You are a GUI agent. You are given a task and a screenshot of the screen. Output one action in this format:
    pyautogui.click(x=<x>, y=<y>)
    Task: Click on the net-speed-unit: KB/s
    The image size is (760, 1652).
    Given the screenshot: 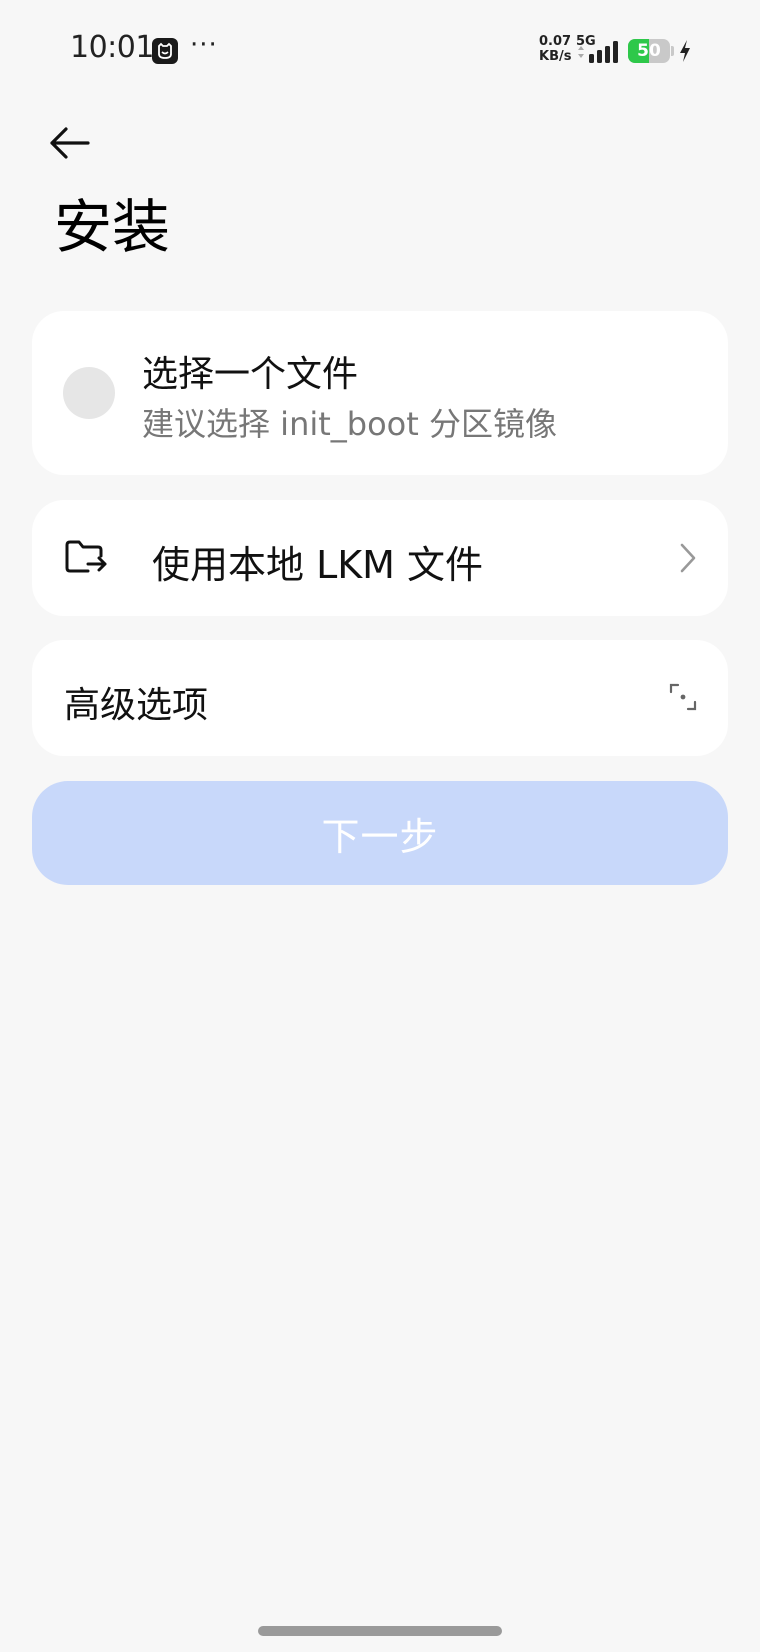 What is the action you would take?
    pyautogui.click(x=555, y=56)
    